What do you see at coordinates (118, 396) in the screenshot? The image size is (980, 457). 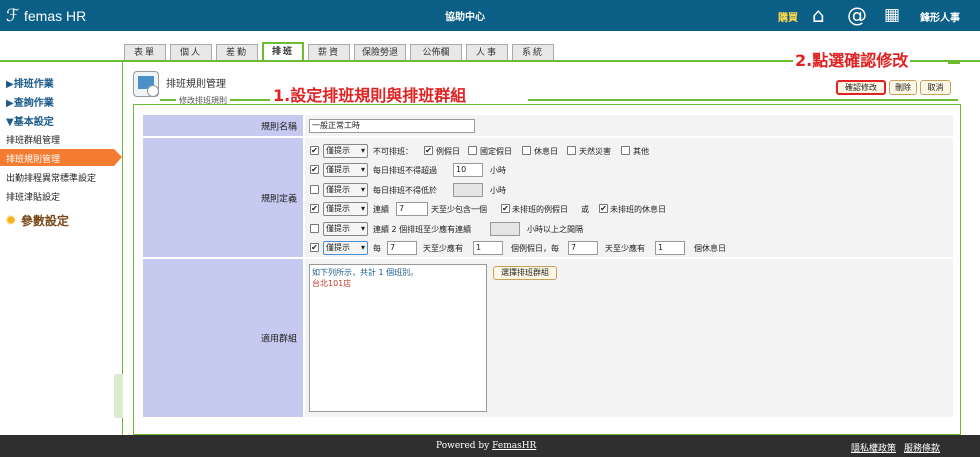 I see `sidebar-collapse-handle` at bounding box center [118, 396].